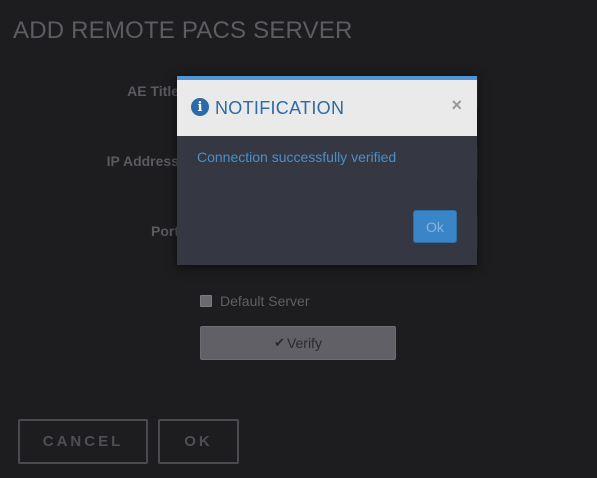 This screenshot has height=478, width=597. Describe the element at coordinates (198, 441) in the screenshot. I see `ok-button: OK` at that location.